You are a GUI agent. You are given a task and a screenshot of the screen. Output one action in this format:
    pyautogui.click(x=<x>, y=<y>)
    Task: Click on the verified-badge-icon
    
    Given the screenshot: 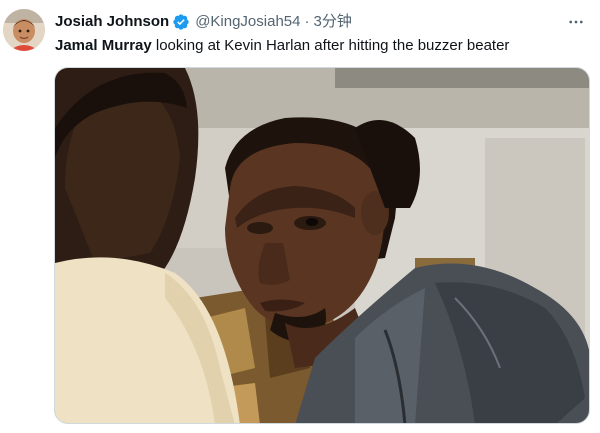 What is the action you would take?
    pyautogui.click(x=181, y=22)
    